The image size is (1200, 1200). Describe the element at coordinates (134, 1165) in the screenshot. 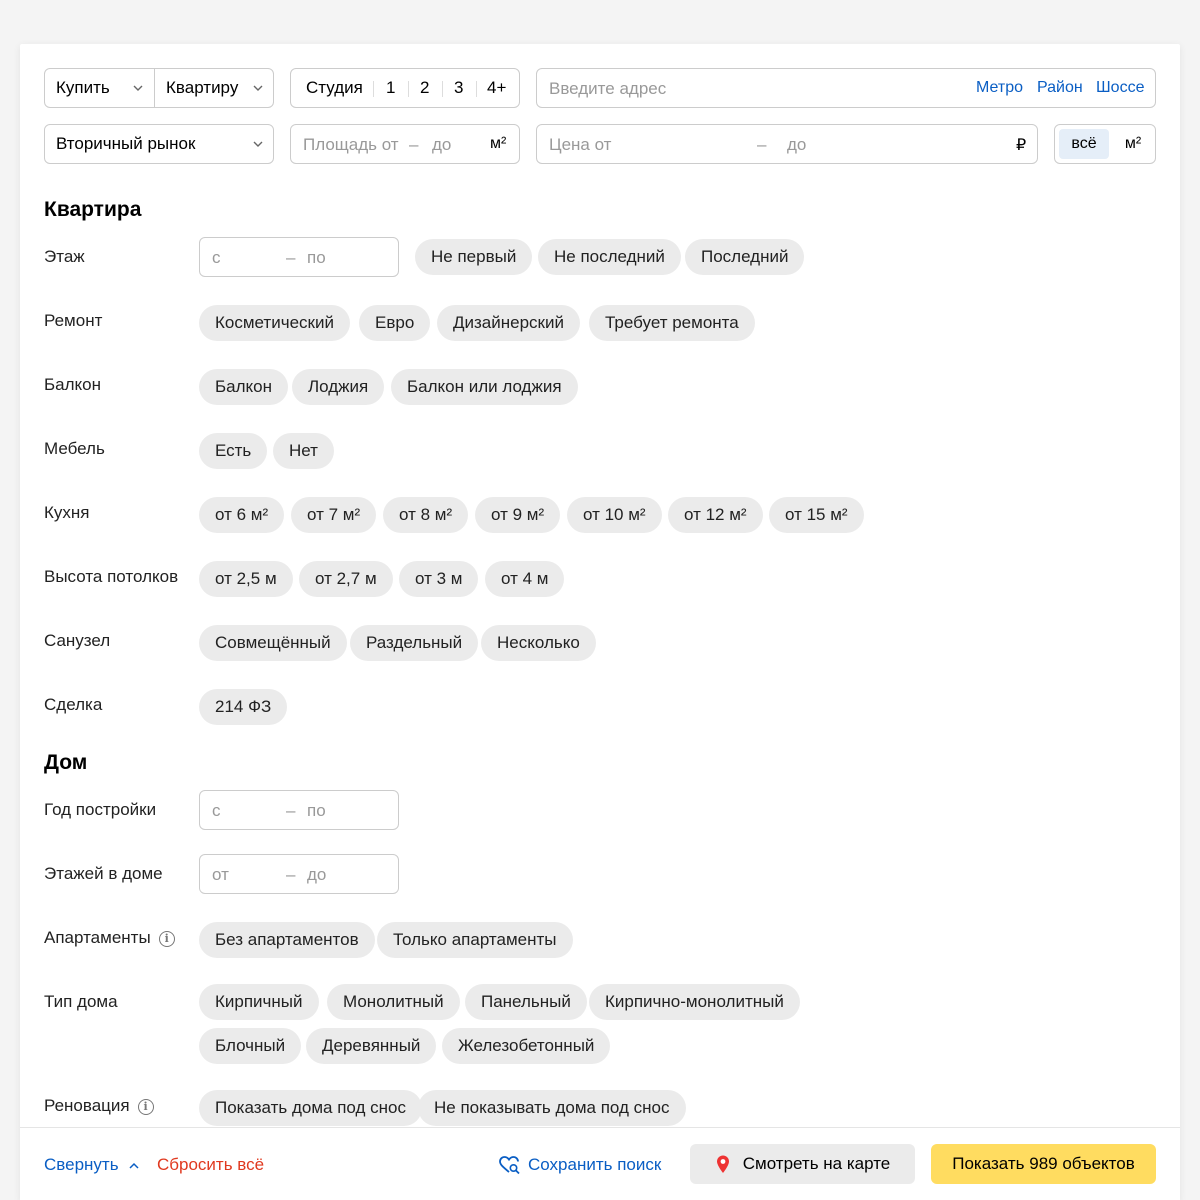

I see `chevron-up-icon` at that location.